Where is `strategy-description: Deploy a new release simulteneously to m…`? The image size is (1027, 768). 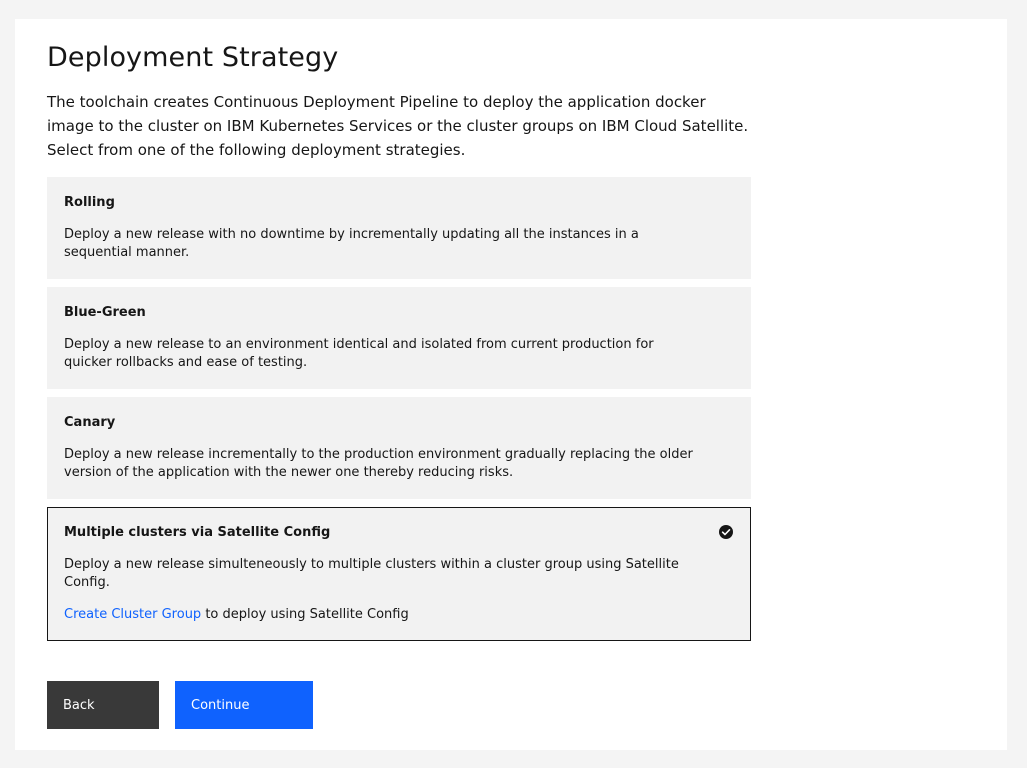 strategy-description: Deploy a new release simulteneously to m… is located at coordinates (371, 573).